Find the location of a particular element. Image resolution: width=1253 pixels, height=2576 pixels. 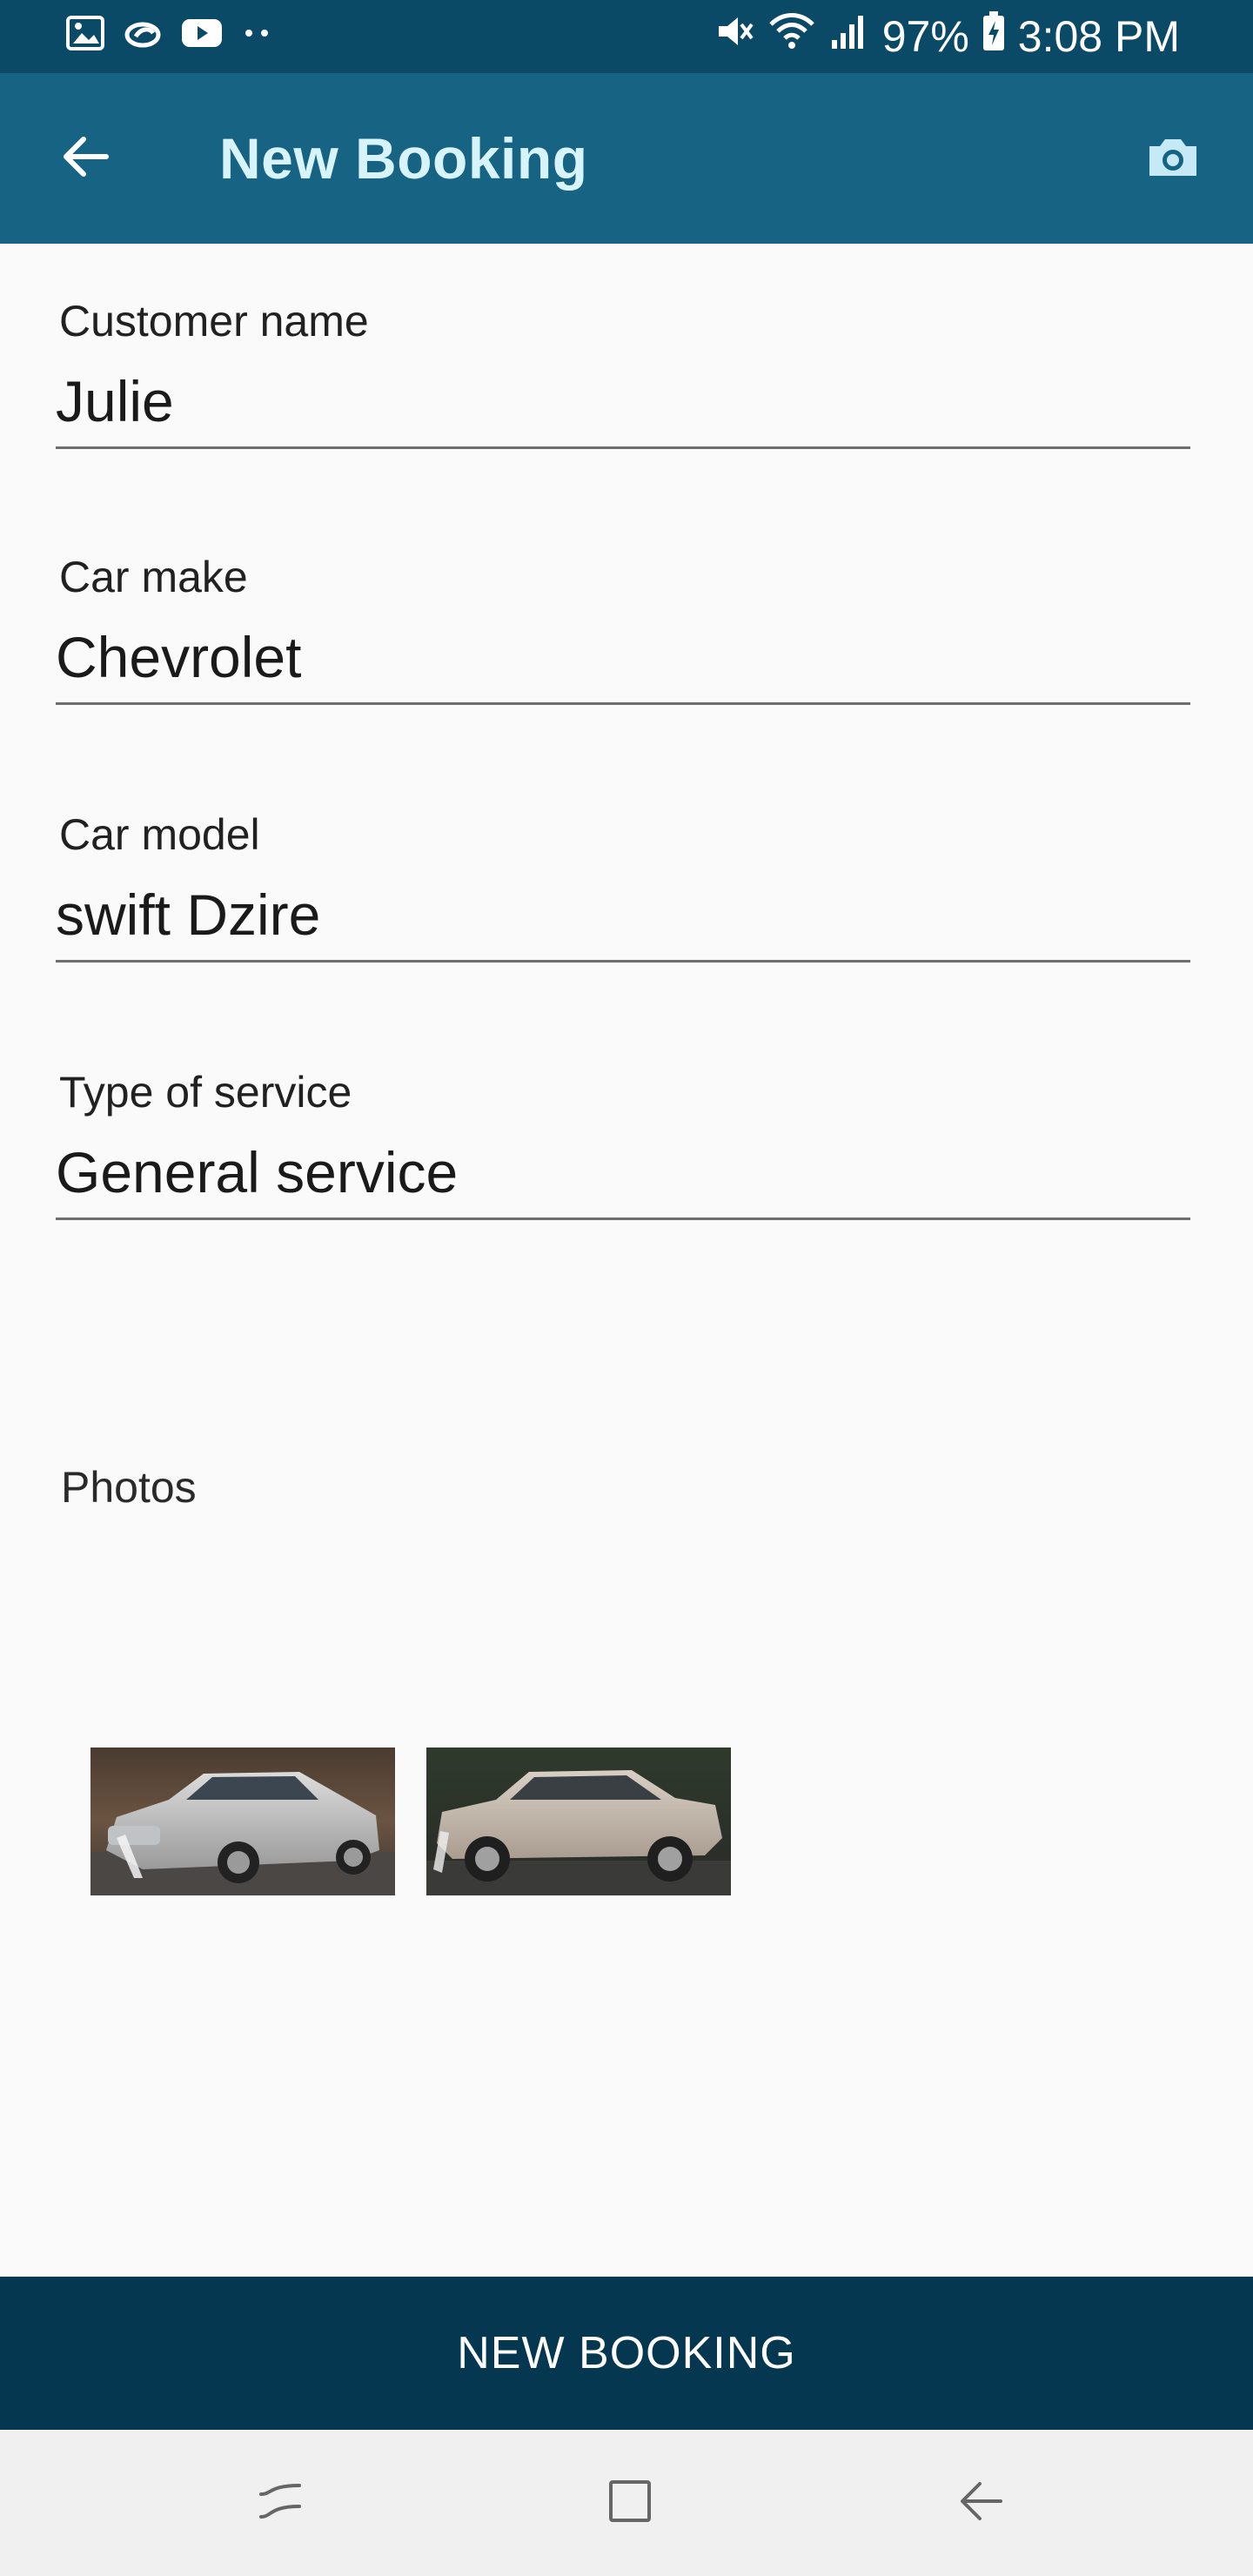

link-icon is located at coordinates (143, 35).